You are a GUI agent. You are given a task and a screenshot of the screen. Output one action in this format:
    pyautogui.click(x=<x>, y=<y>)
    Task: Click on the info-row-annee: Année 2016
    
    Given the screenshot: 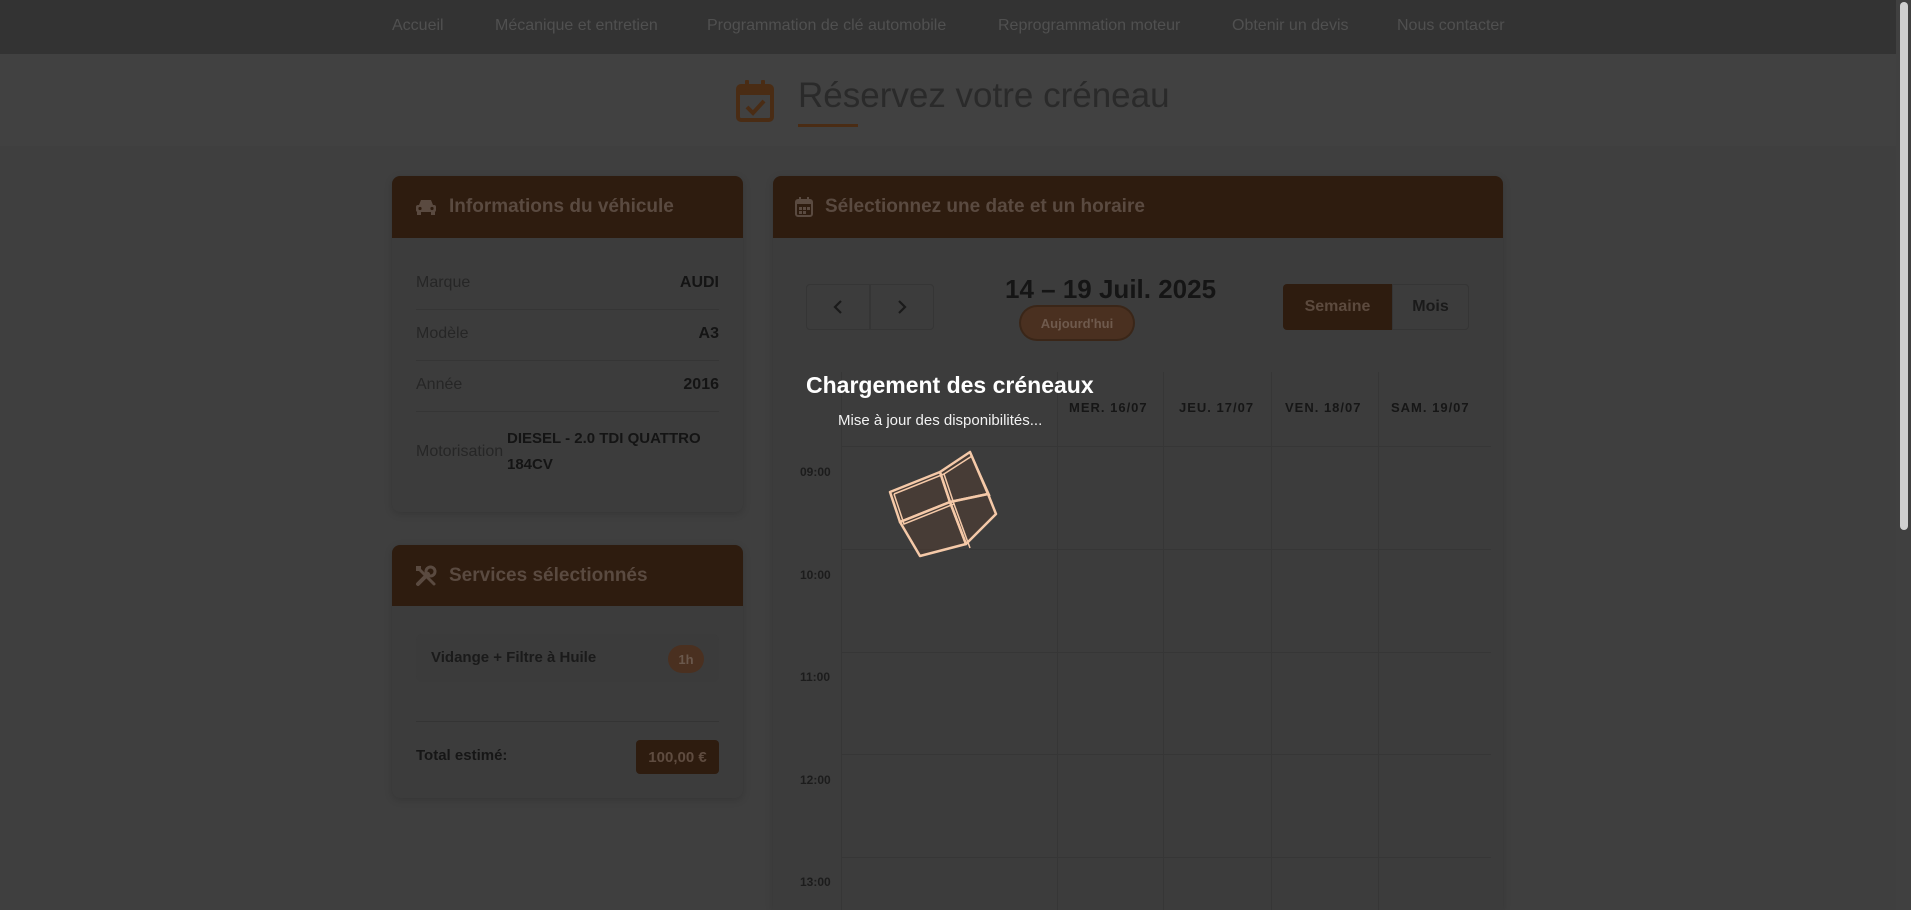 What is the action you would take?
    pyautogui.click(x=567, y=386)
    